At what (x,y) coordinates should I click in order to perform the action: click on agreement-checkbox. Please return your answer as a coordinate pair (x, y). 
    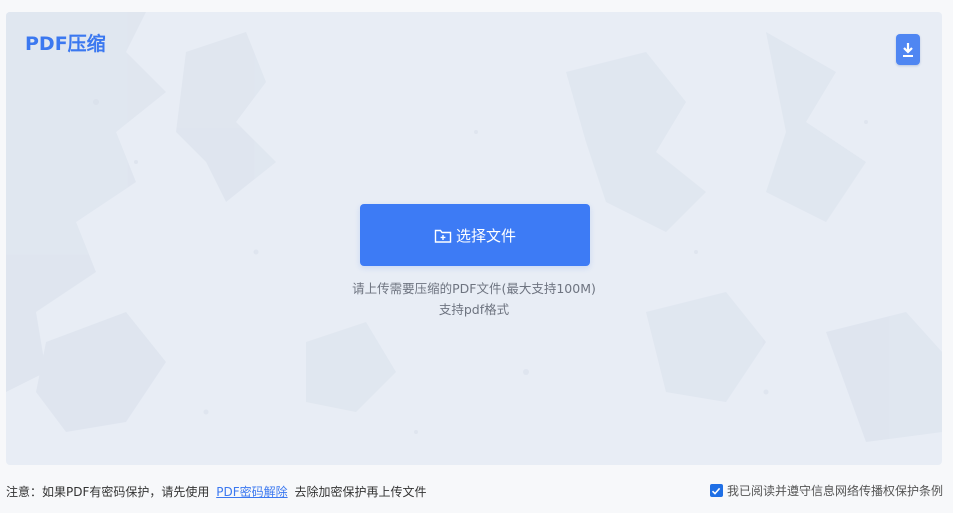
    Looking at the image, I should click on (716, 490).